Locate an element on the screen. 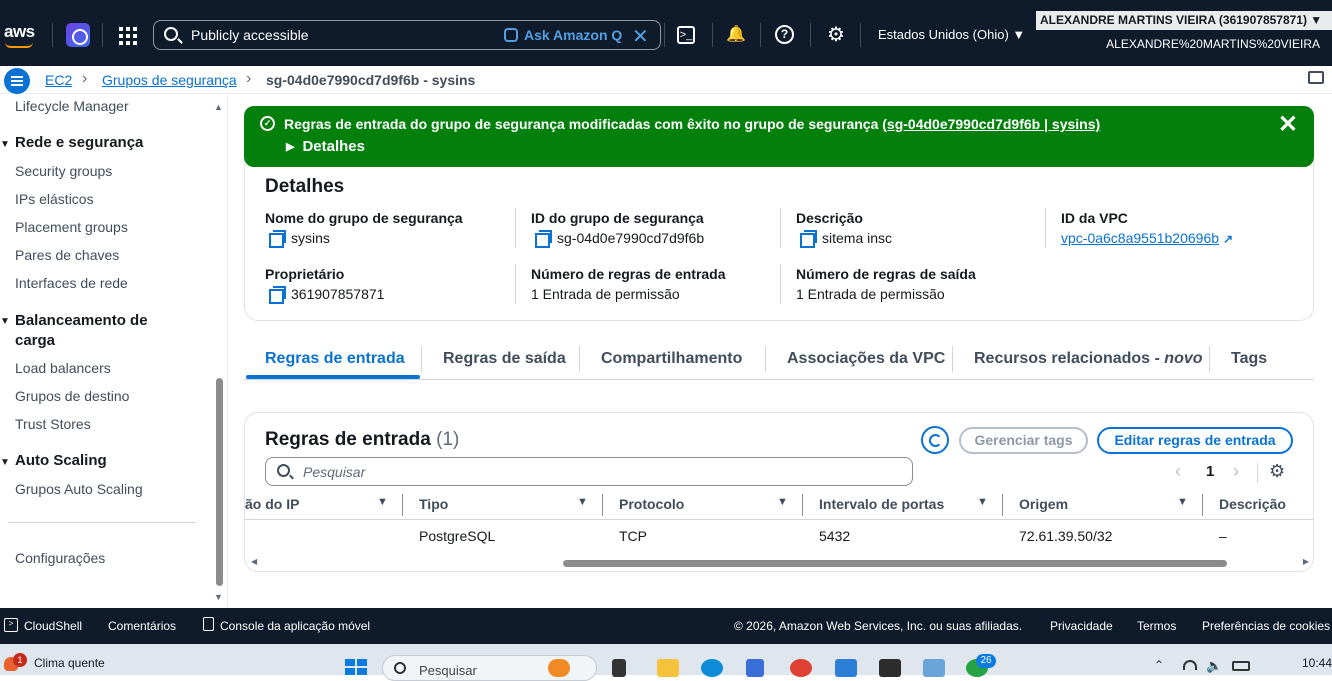  sidebar-item-target-groups: Grupos de destino is located at coordinates (72, 396).